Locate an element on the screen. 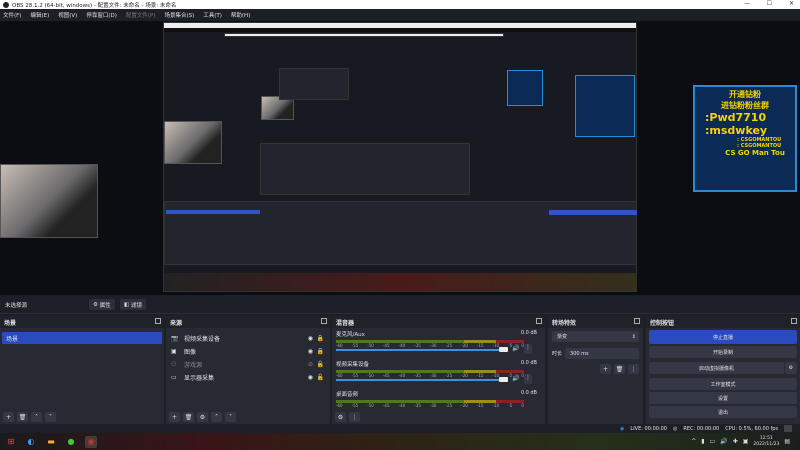 The width and height of the screenshot is (800, 450). notification-icon: ▤ is located at coordinates (787, 441).